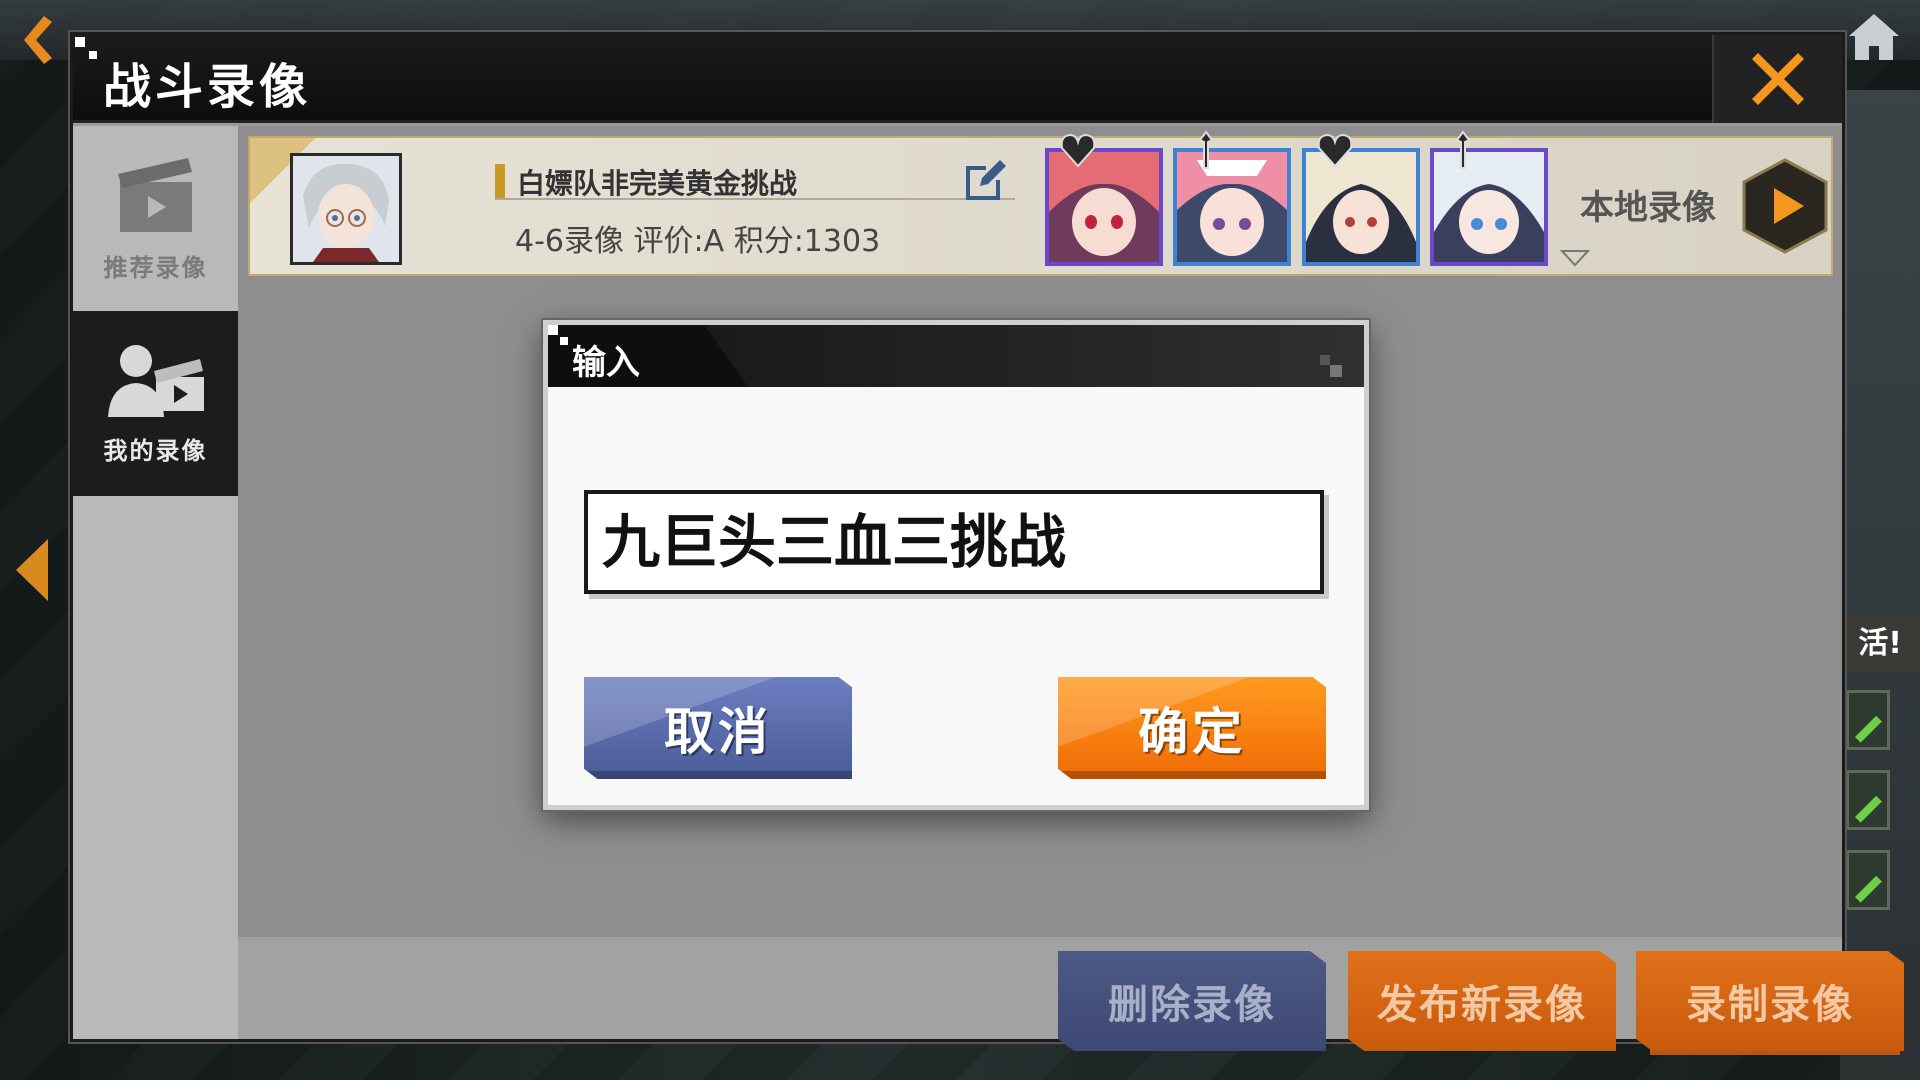 Image resolution: width=1920 pixels, height=1080 pixels. What do you see at coordinates (1332, 367) in the screenshot?
I see `grid-decoration` at bounding box center [1332, 367].